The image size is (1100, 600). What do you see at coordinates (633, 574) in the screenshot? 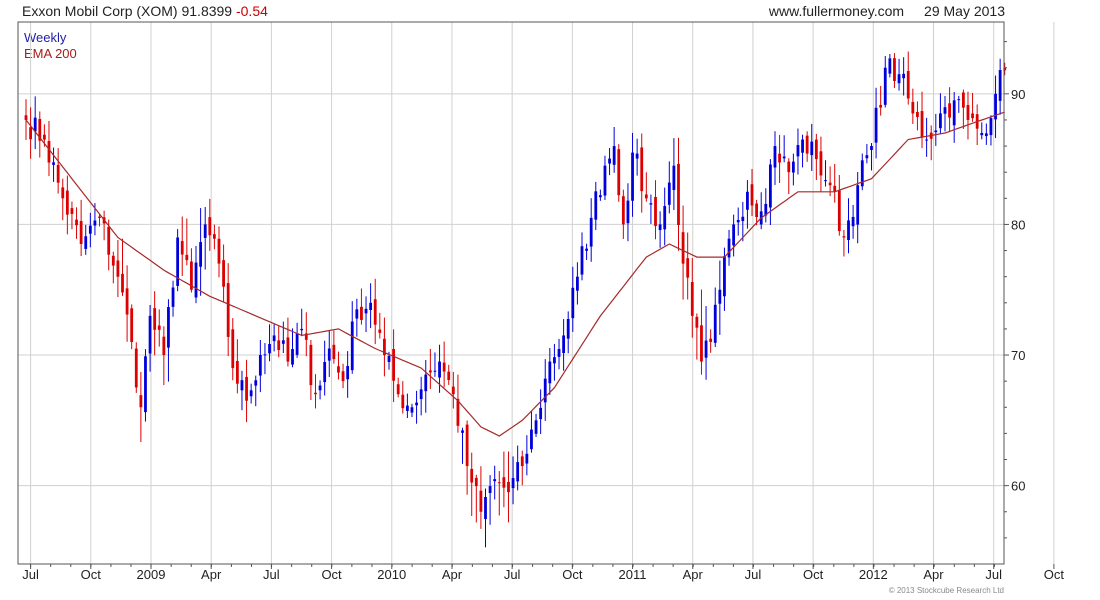
I see `x-tick-label: 2011` at bounding box center [633, 574].